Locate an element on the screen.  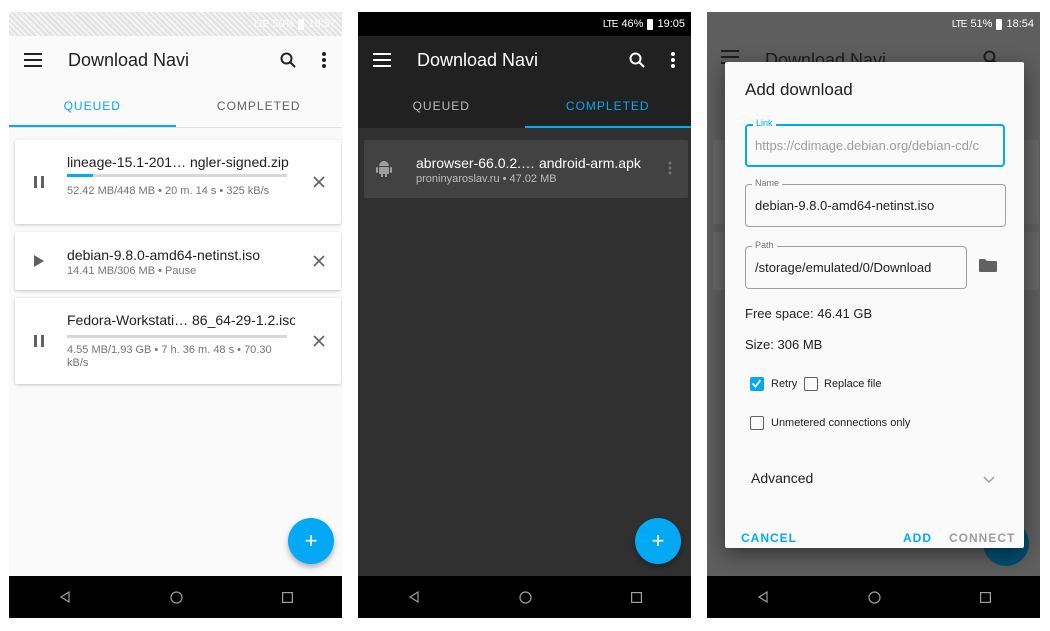
battery-percent: 51% is located at coordinates (981, 24).